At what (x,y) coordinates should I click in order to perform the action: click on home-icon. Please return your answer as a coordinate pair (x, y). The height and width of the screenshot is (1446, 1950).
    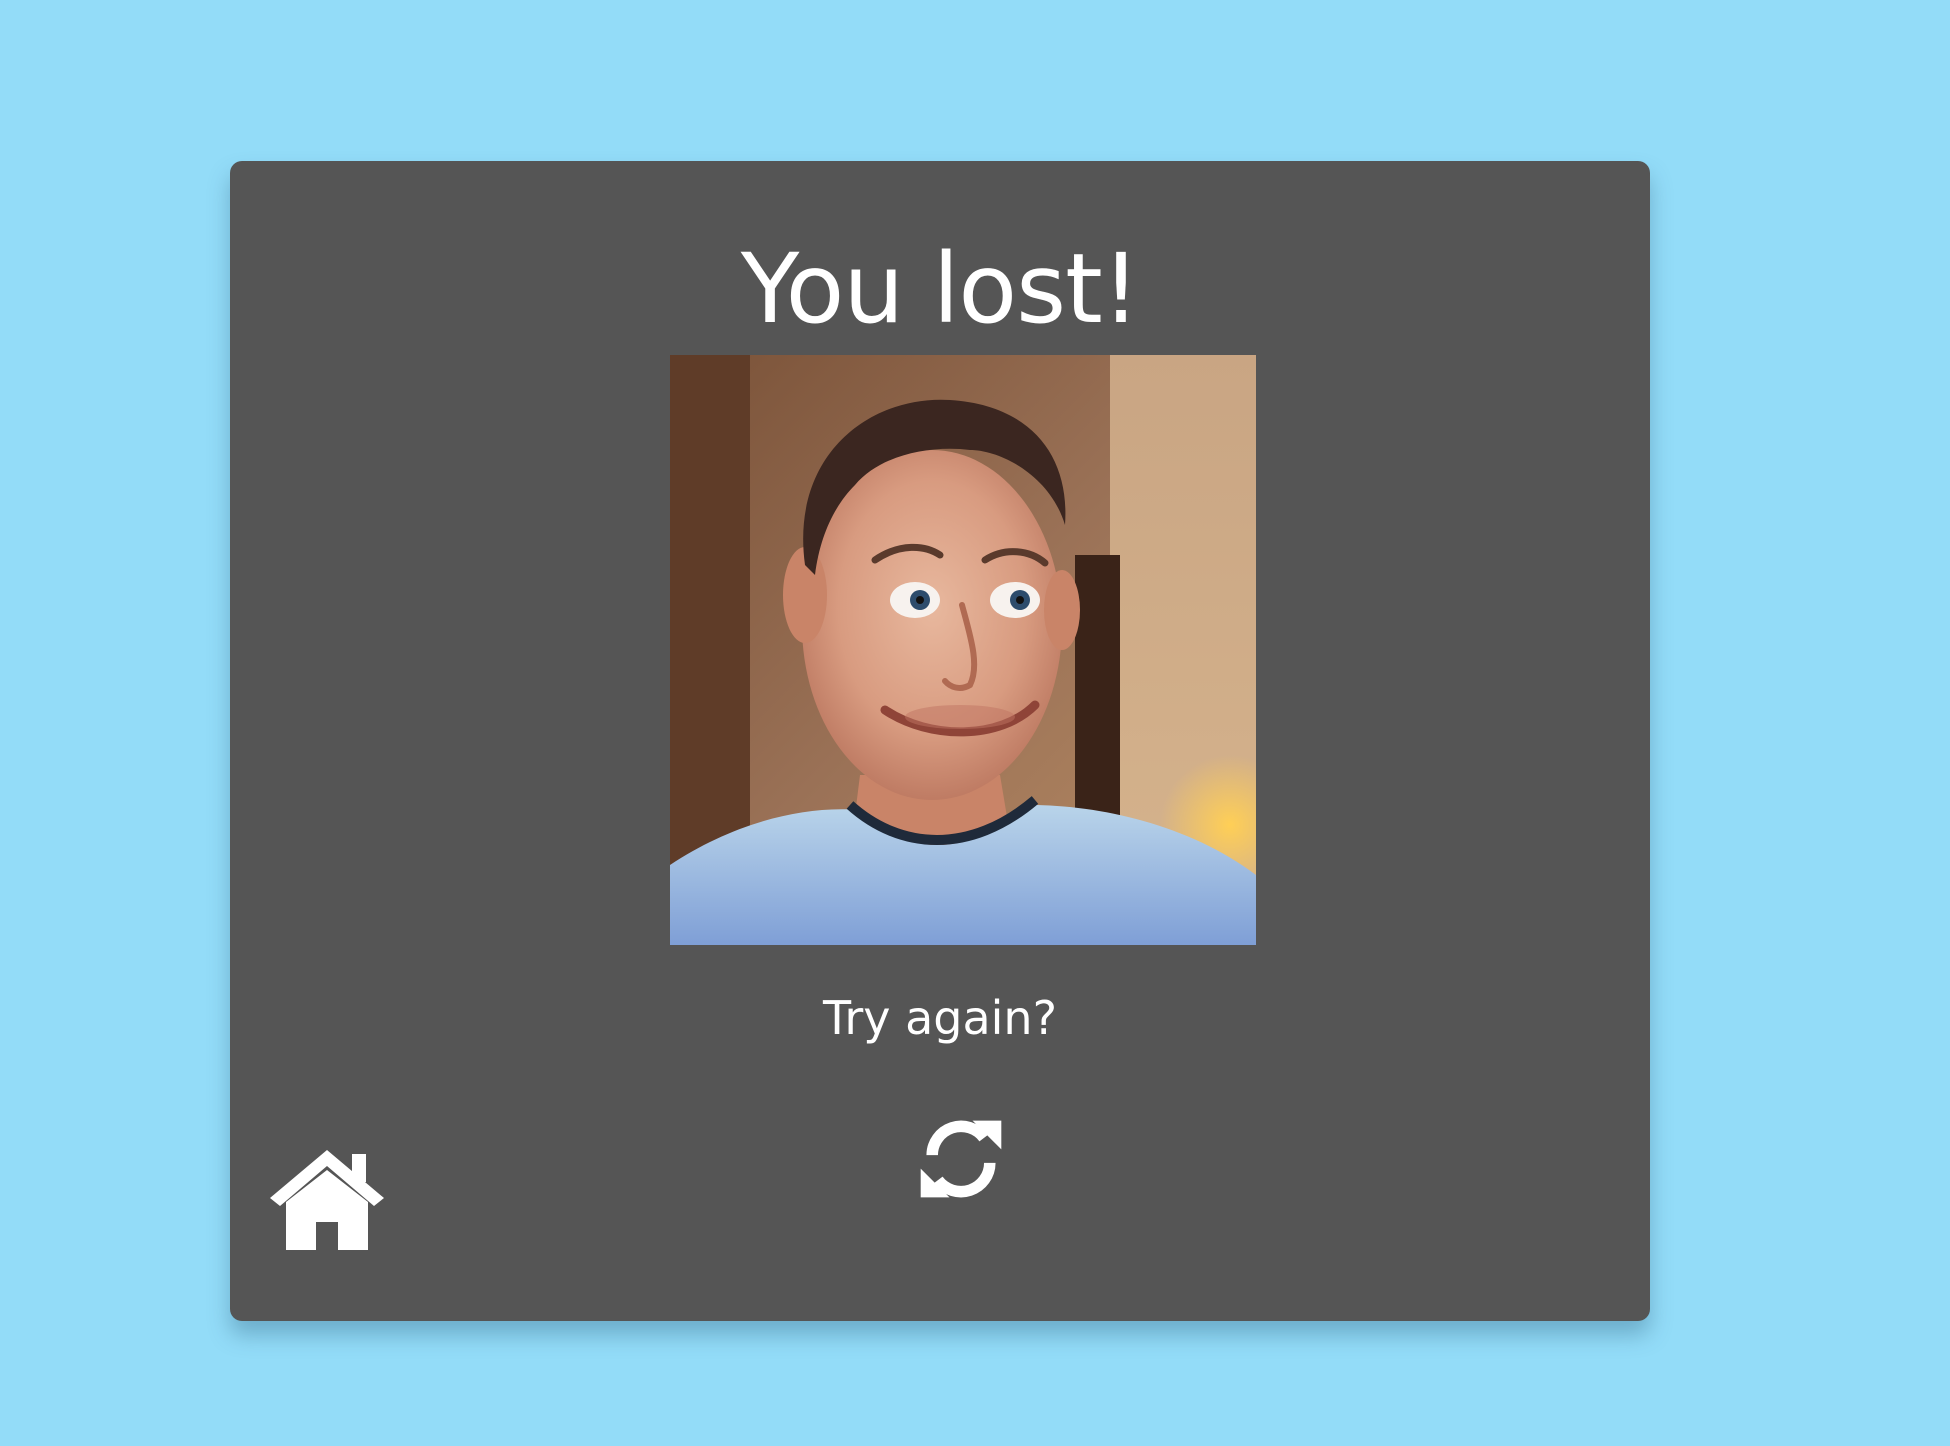
    Looking at the image, I should click on (327, 1200).